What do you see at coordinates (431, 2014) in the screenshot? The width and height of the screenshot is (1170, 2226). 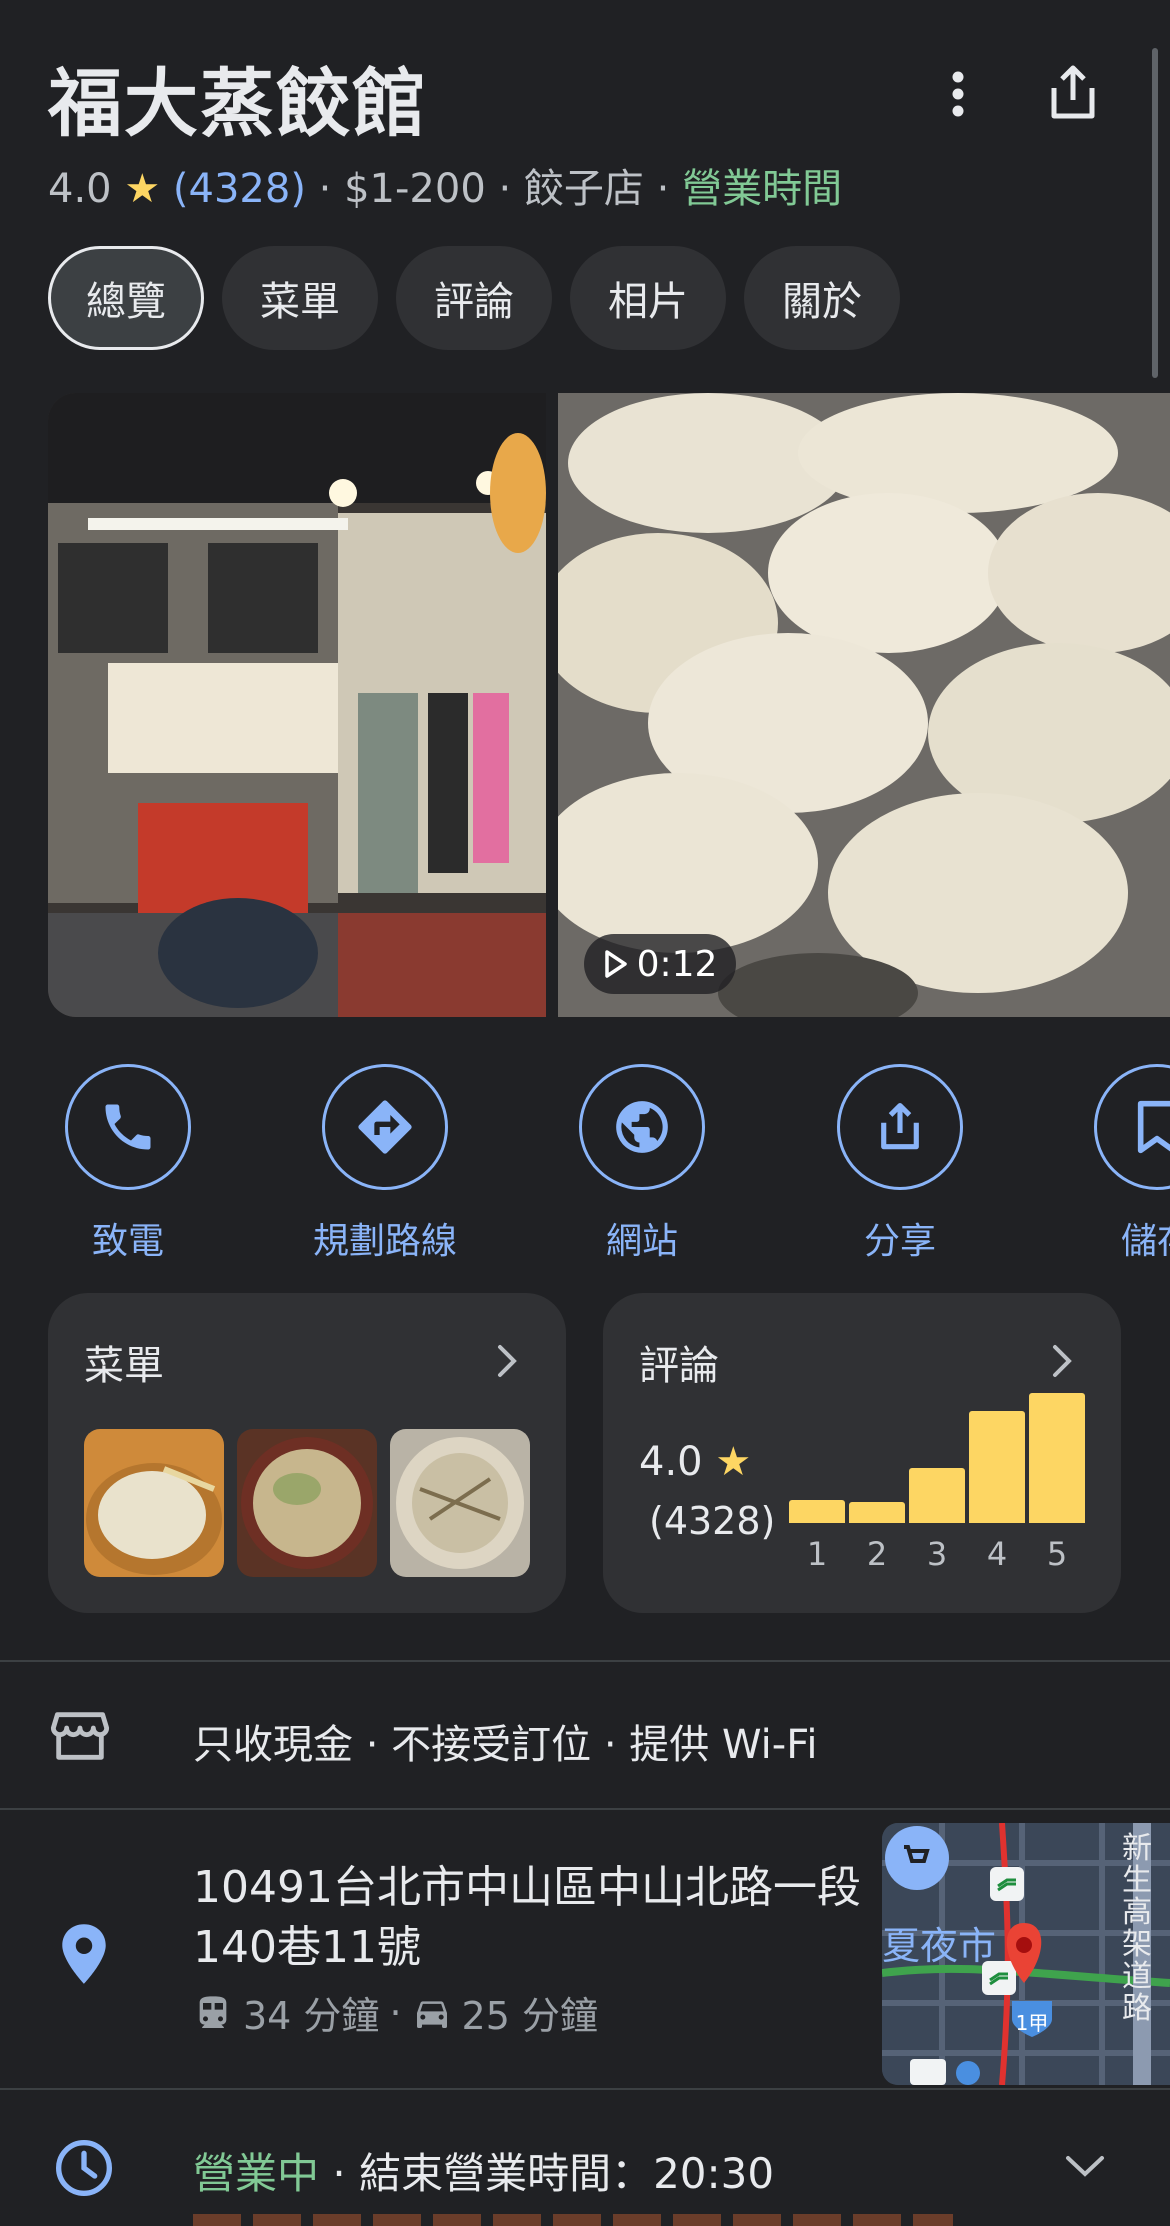 I see `car-icon` at bounding box center [431, 2014].